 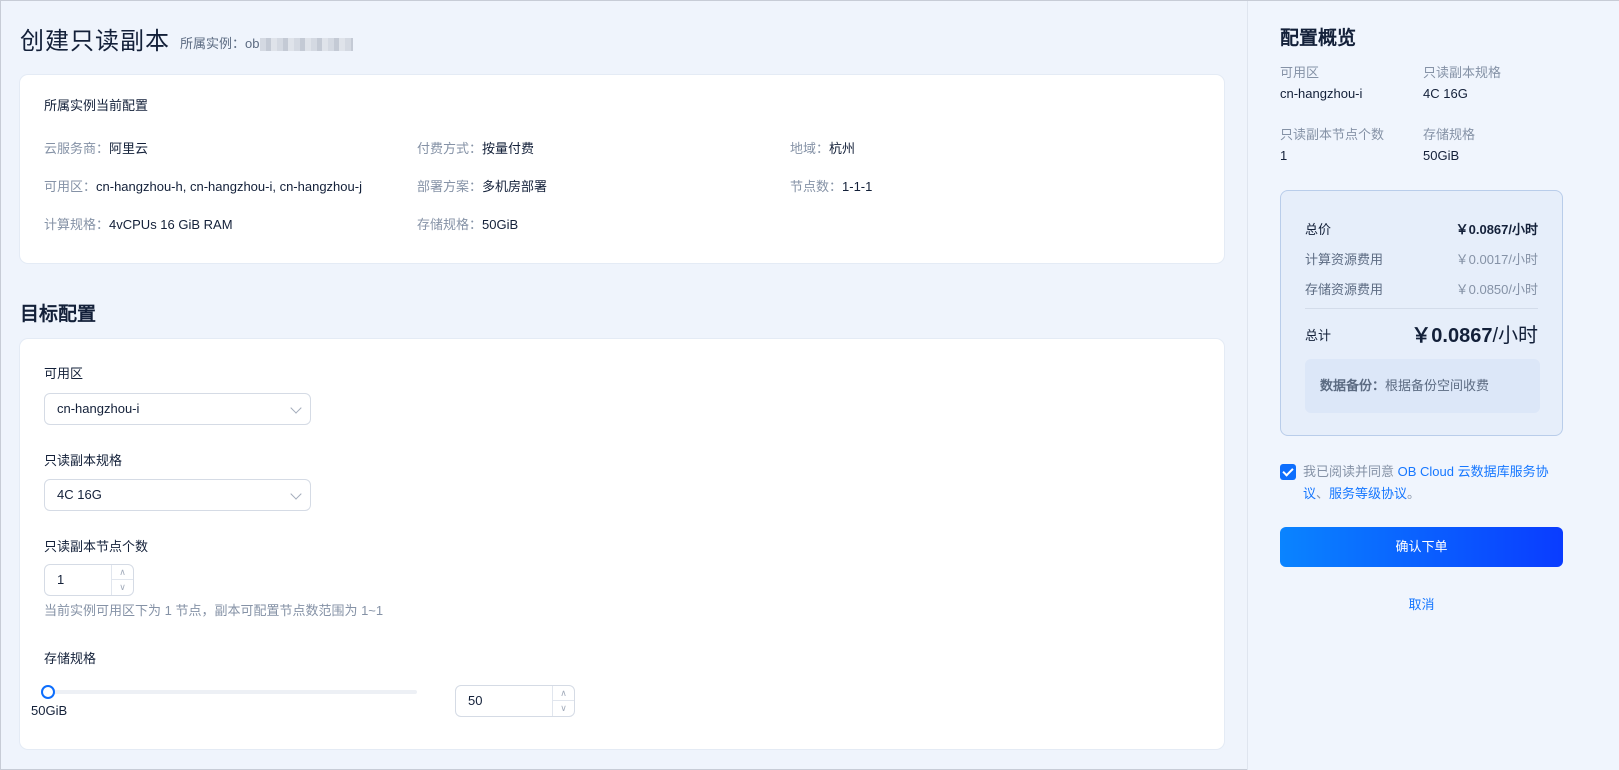 What do you see at coordinates (1421, 547) in the screenshot?
I see `confirm-order-button: 确认下单` at bounding box center [1421, 547].